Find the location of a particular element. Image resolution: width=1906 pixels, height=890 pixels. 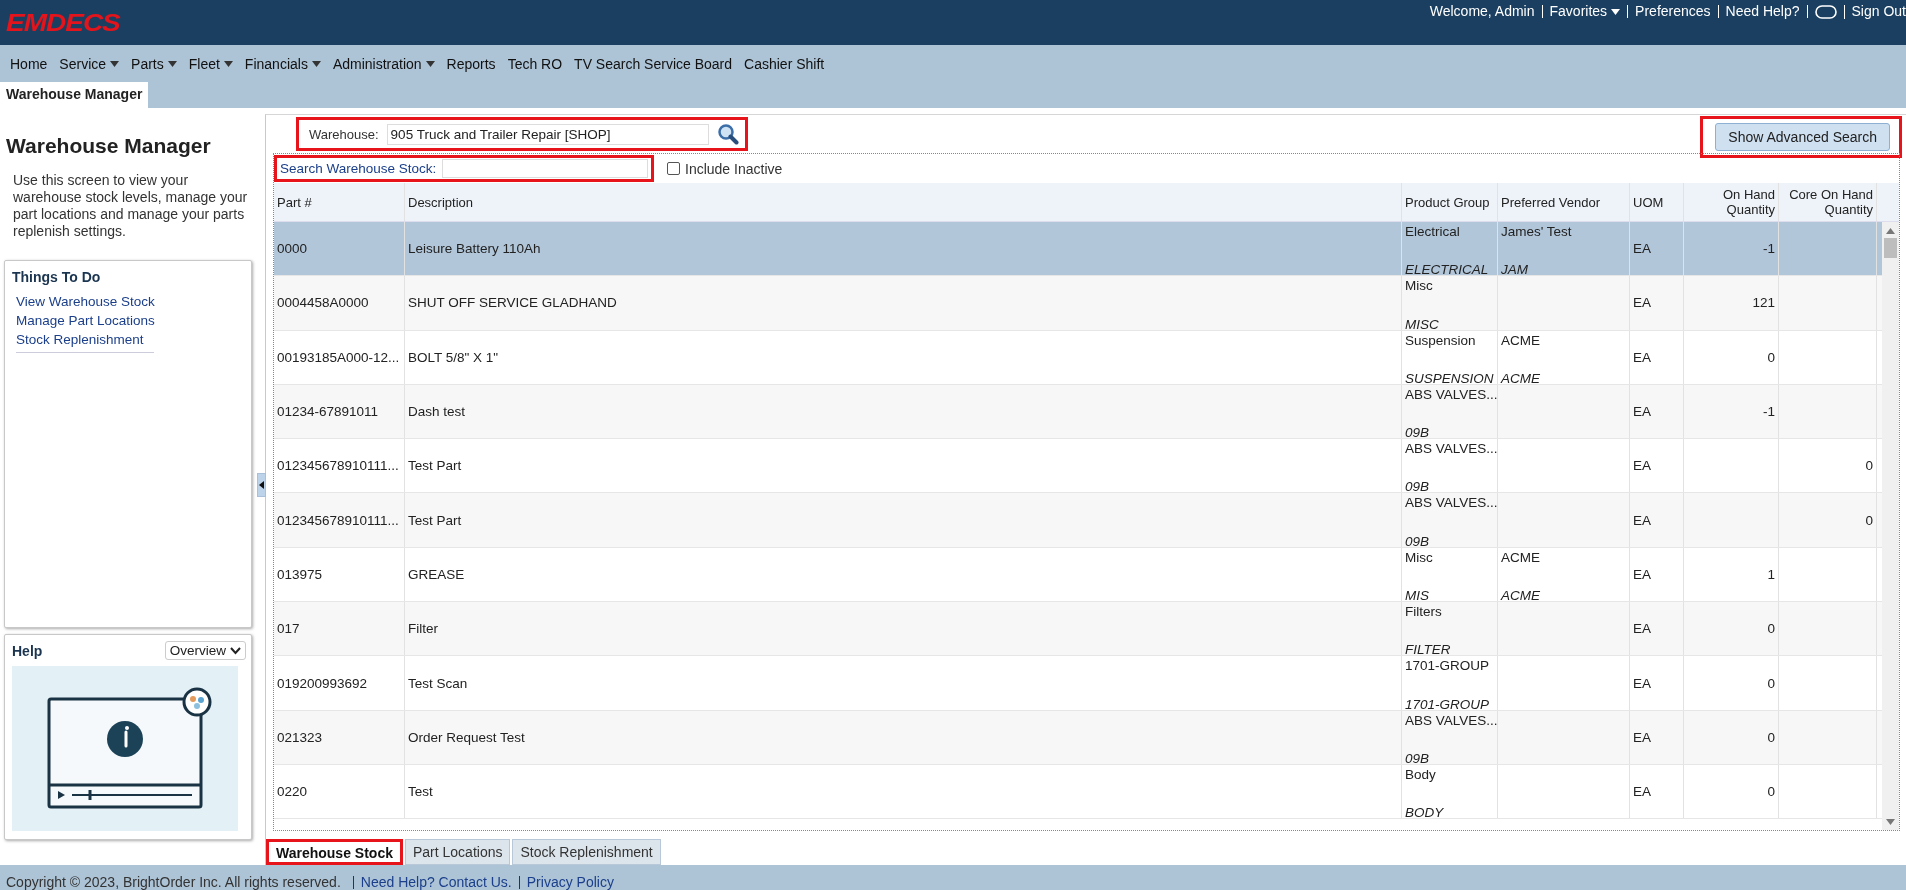

column-header: On Hand Quantity is located at coordinates (1731, 202).